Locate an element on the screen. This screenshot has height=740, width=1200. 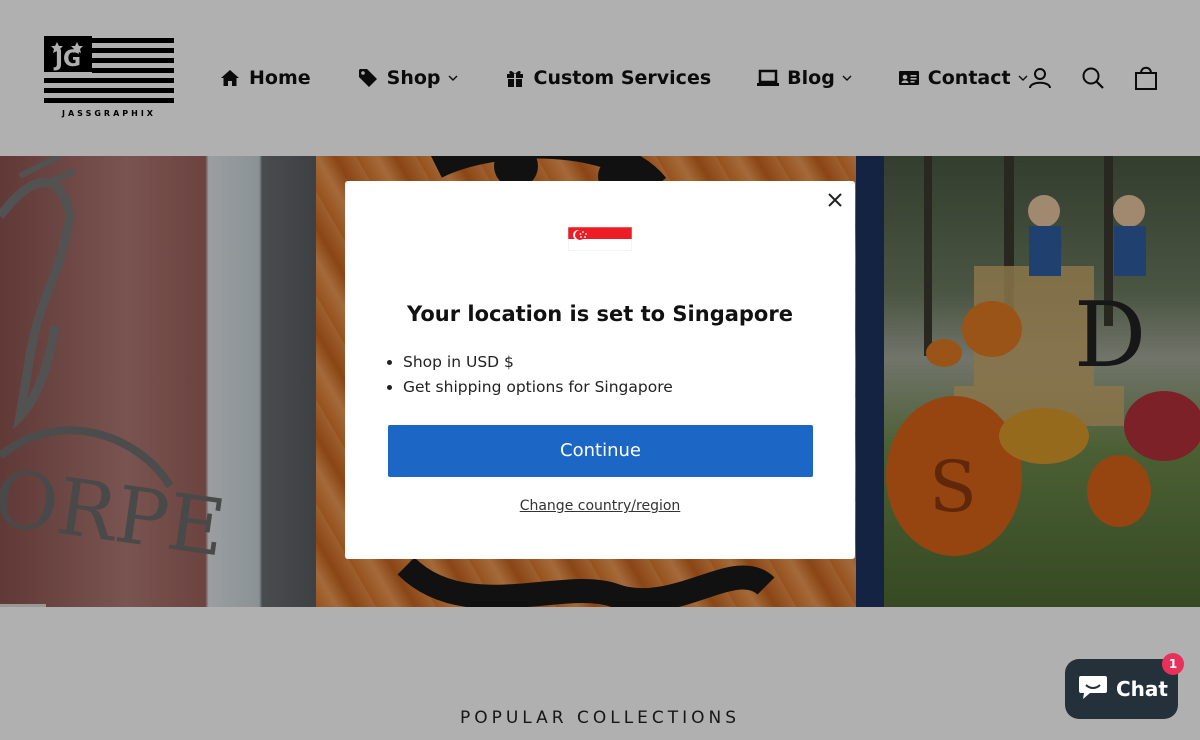
chat-button: Chat is located at coordinates (1121, 689).